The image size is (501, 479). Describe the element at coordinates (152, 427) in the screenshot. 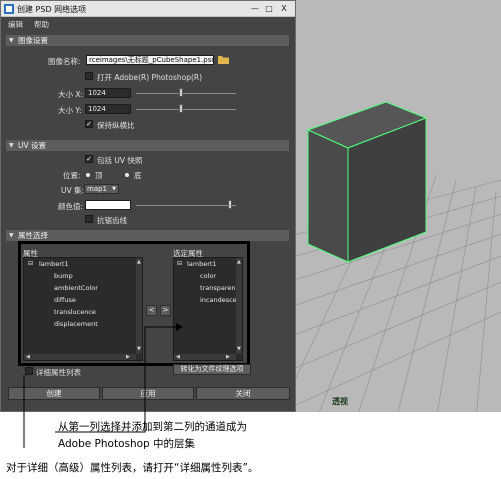

I see `channel-note-line-1: 从第一列选择并添加到第二列的通道成为` at that location.